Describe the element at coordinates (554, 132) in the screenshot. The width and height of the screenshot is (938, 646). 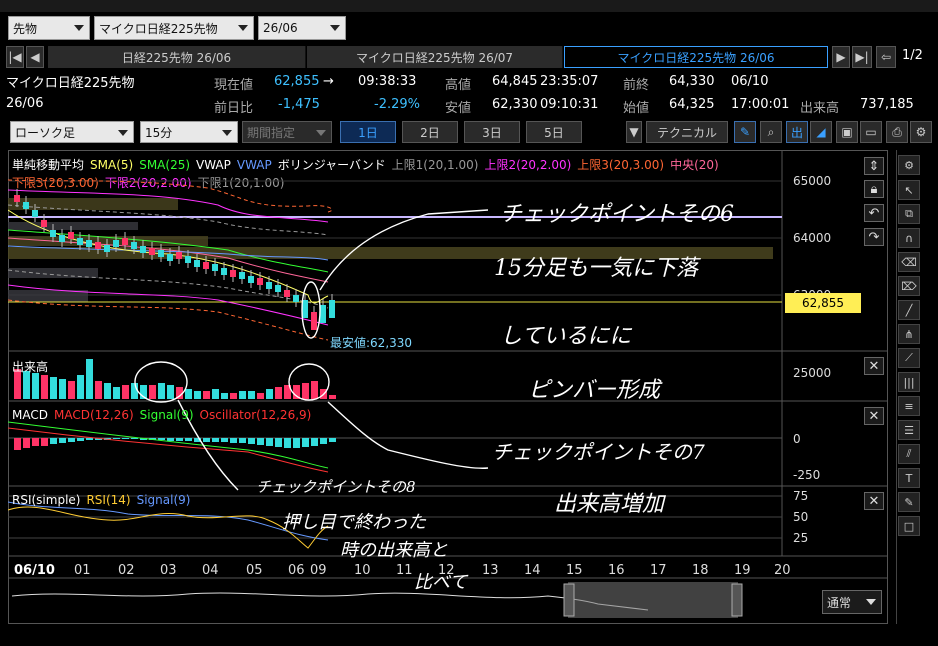
I see `day-button-5: 5日` at that location.